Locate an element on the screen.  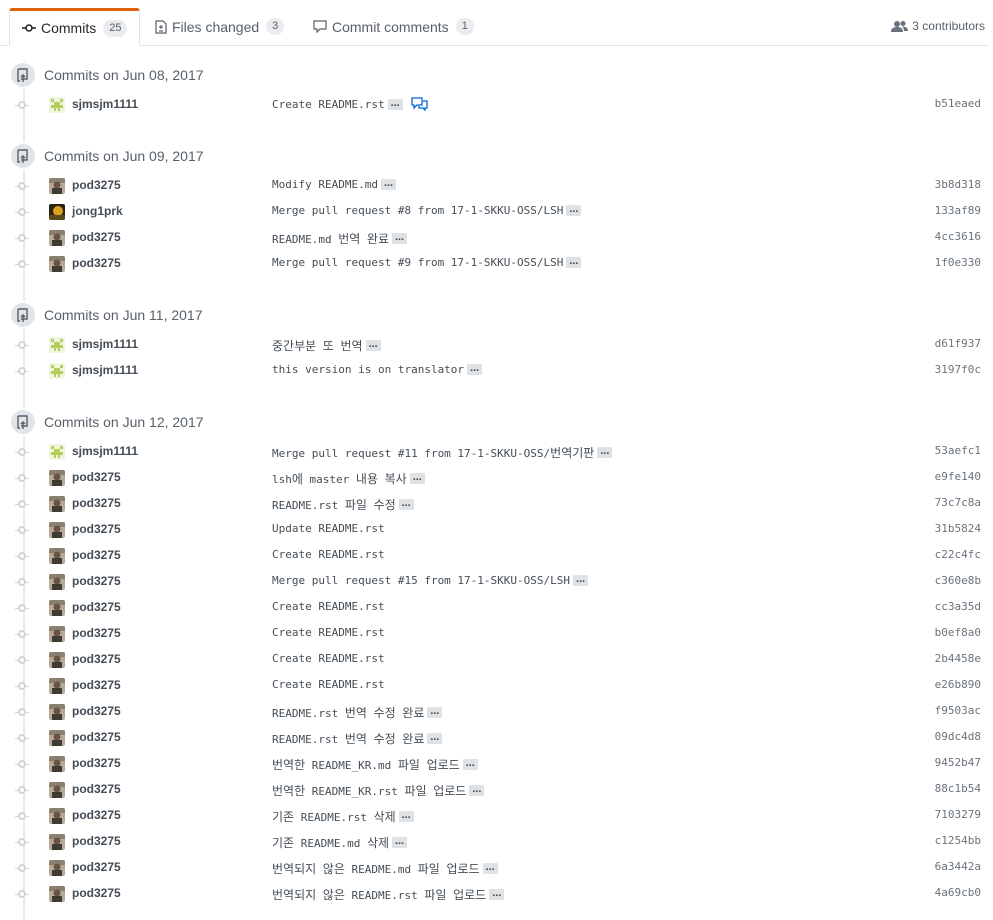
commit-sha-link: d61f937 is located at coordinates (958, 343).